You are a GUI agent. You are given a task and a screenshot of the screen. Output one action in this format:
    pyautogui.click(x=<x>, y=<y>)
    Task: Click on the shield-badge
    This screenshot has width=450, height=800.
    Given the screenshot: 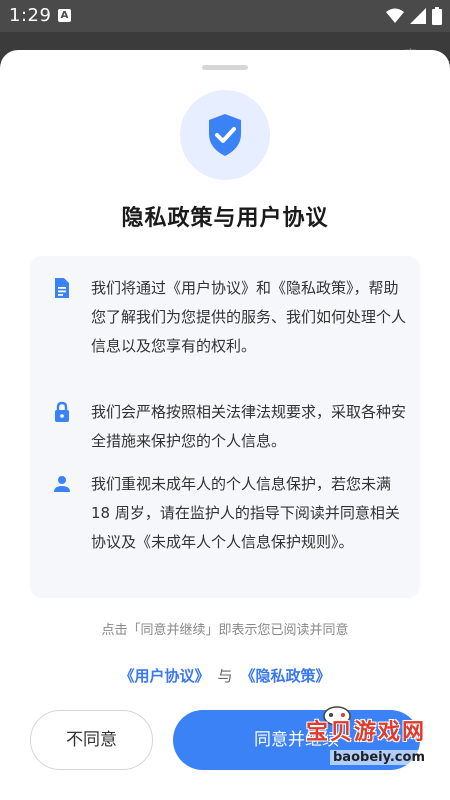 What is the action you would take?
    pyautogui.click(x=225, y=135)
    